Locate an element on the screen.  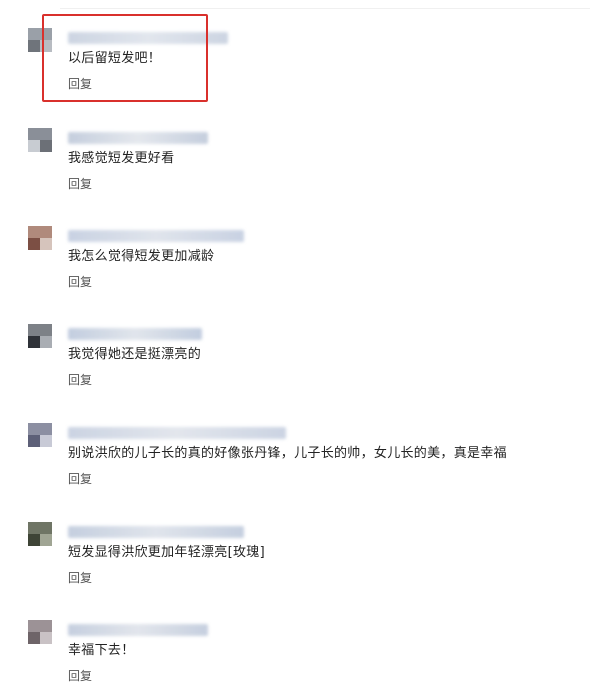
comment-item: 我觉得她还是挺漂亮的 回复 is located at coordinates (308, 364).